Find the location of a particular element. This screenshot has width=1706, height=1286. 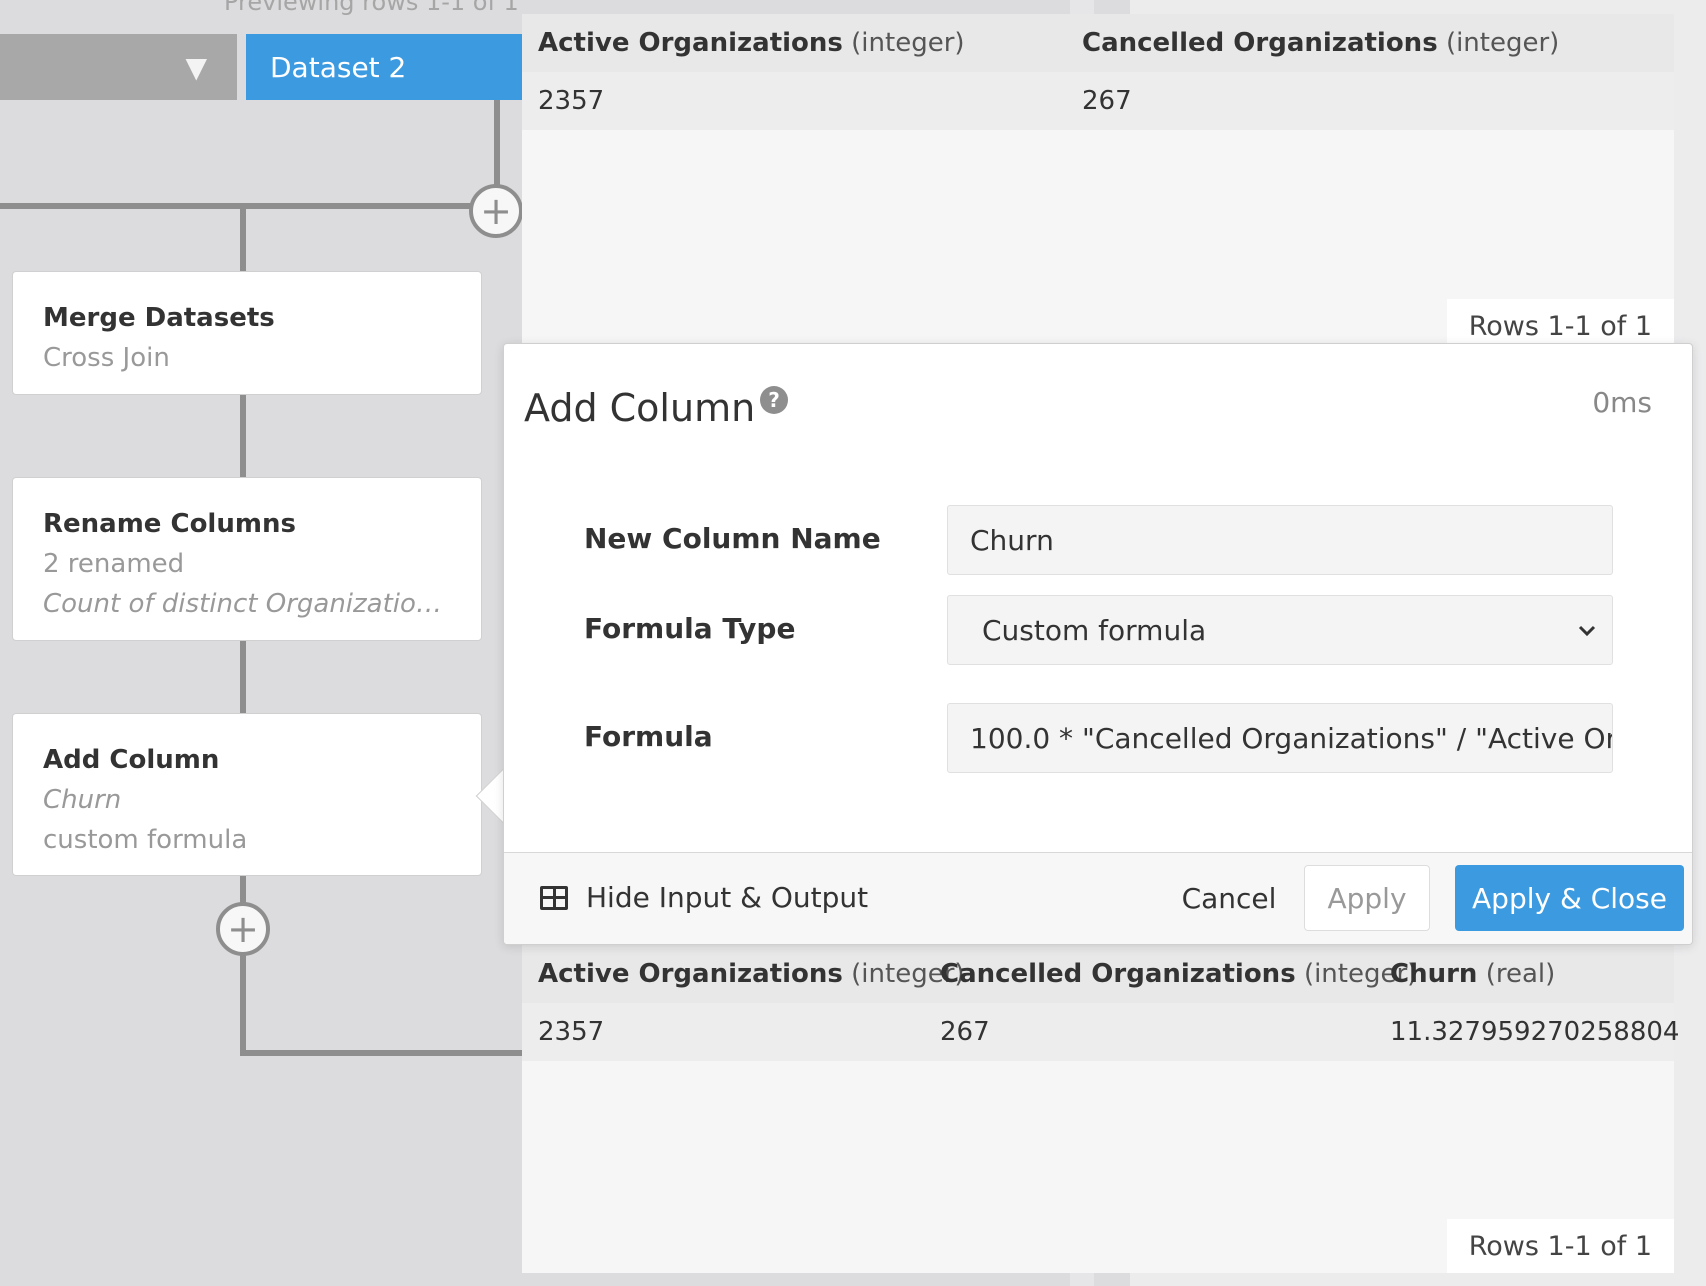

formula-type-label: Formula Type is located at coordinates (690, 628).